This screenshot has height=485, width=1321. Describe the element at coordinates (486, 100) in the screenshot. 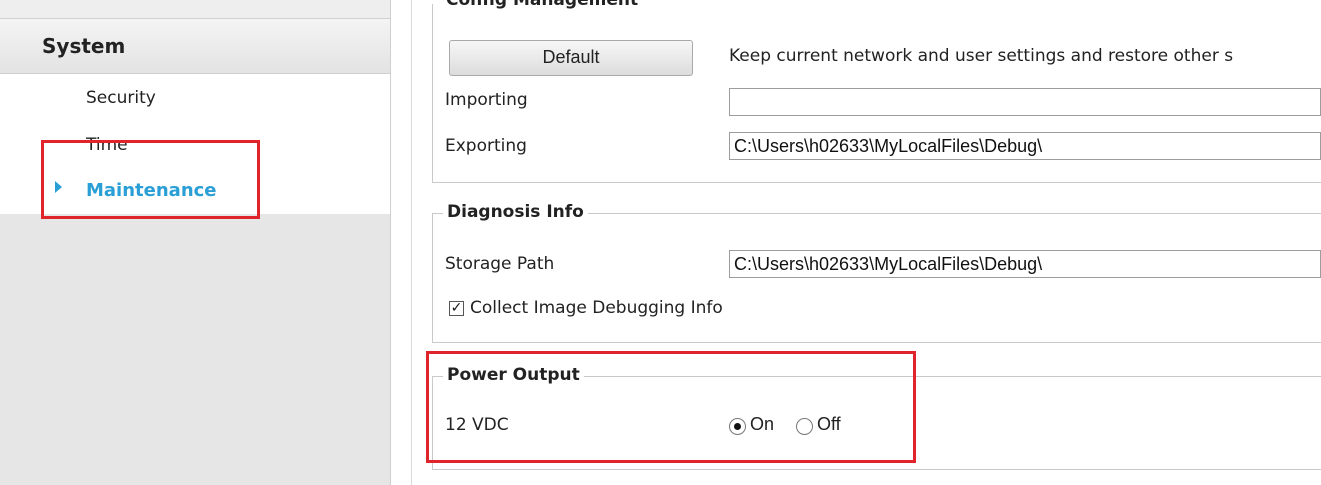

I see `importing-label: Importing` at that location.